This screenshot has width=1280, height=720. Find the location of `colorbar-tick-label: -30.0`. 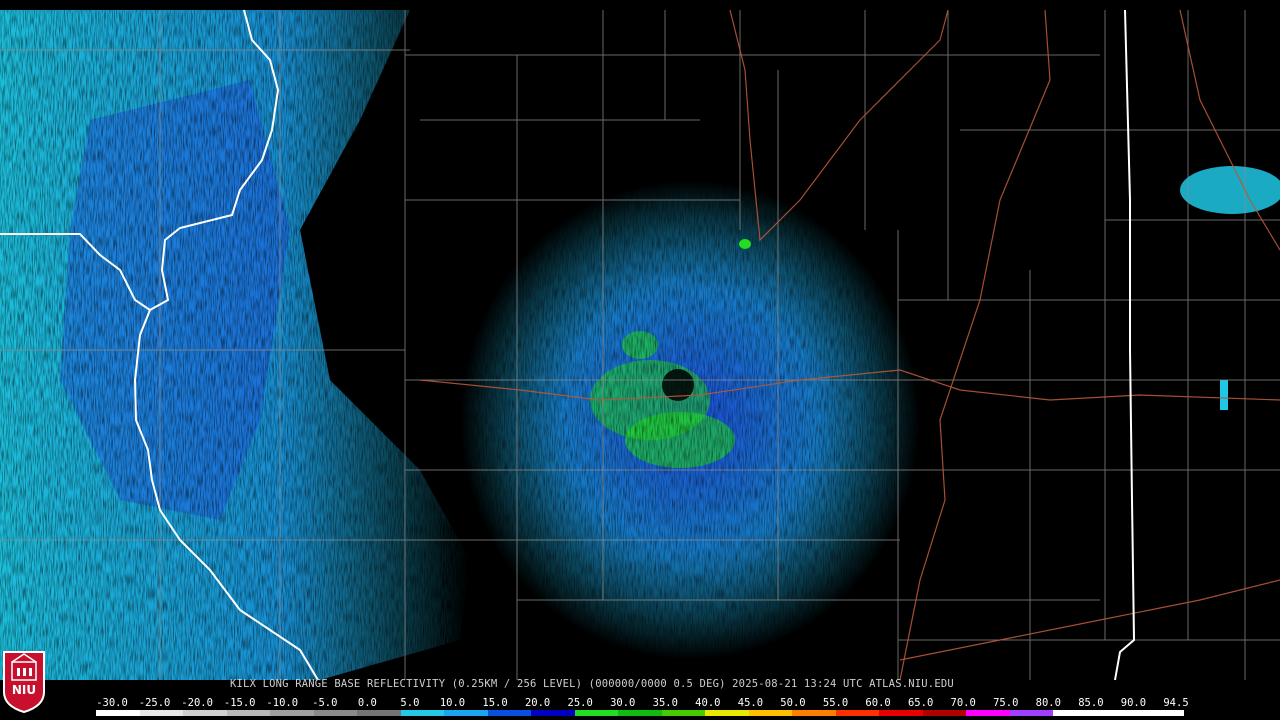

colorbar-tick-label: -30.0 is located at coordinates (112, 703).